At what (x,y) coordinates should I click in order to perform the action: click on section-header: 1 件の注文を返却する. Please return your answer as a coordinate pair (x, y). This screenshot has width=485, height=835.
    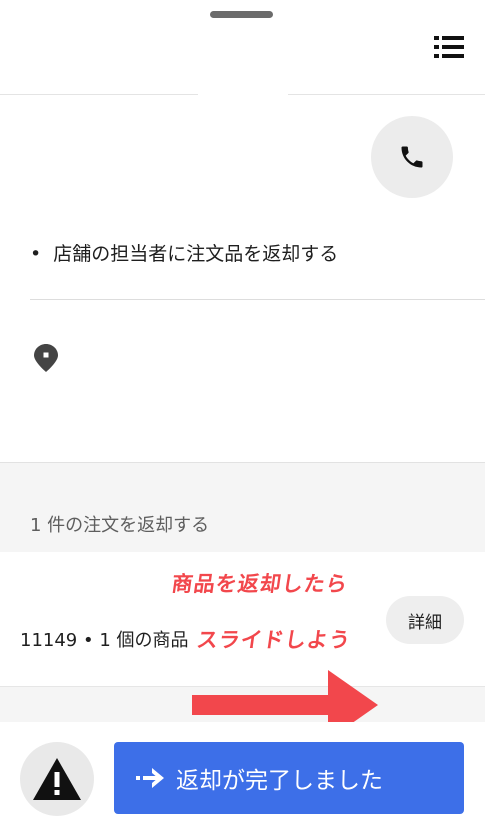
    Looking at the image, I should click on (242, 507).